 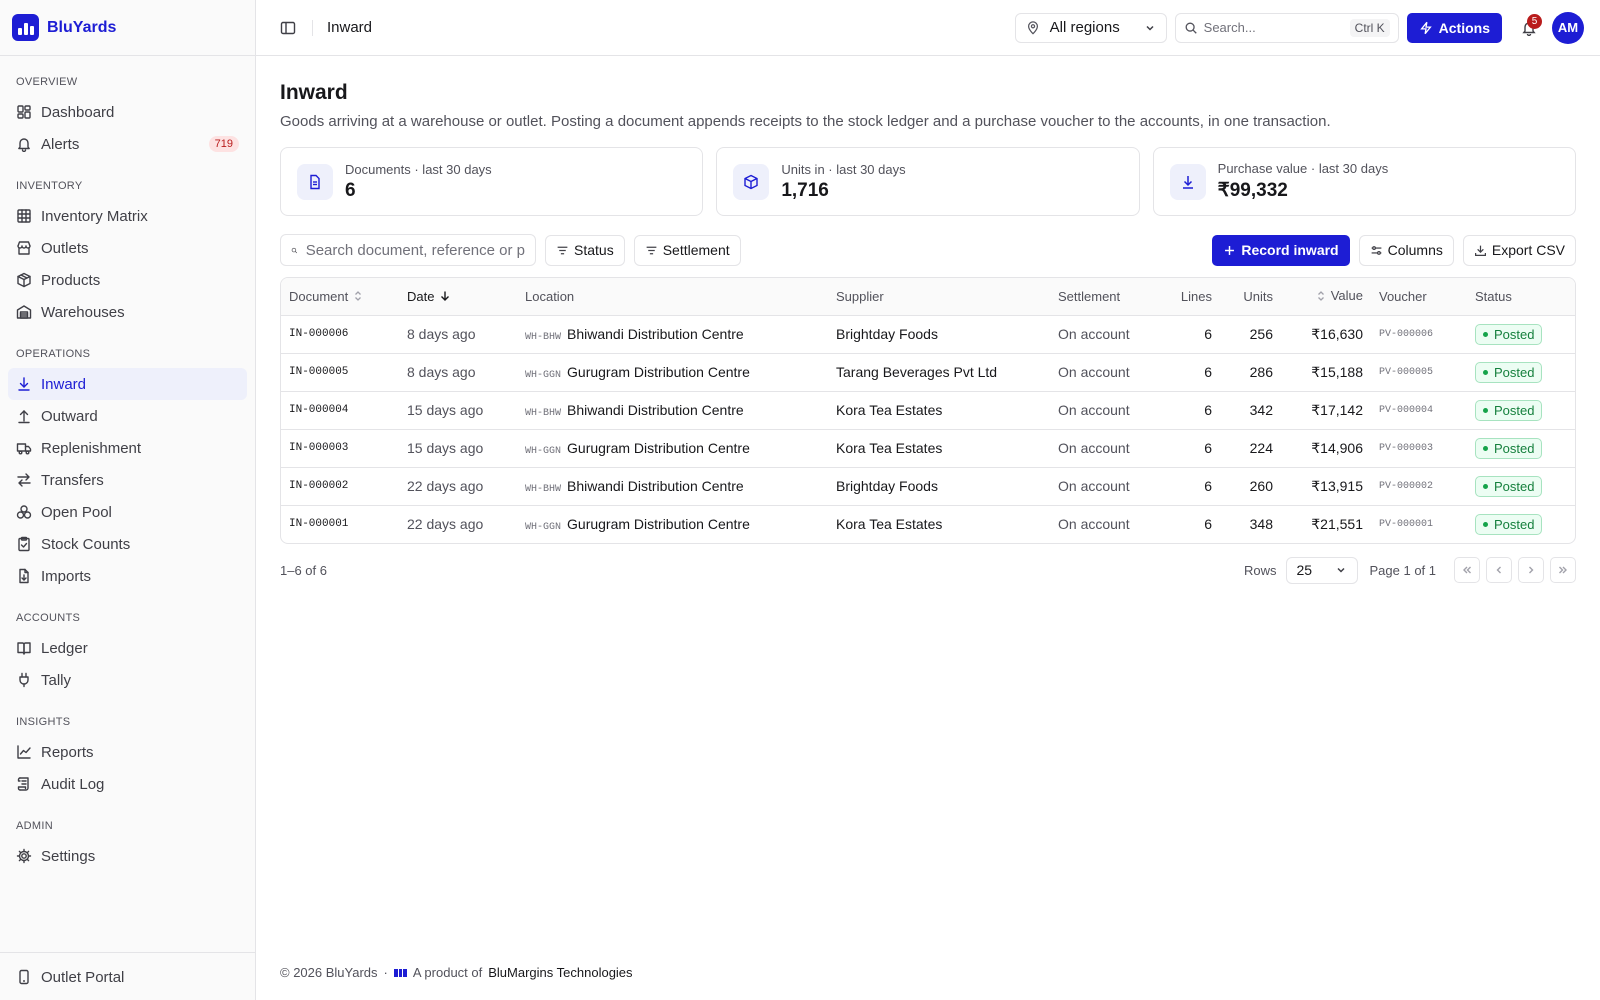 What do you see at coordinates (1150, 28) in the screenshot?
I see `chevron-down-icon` at bounding box center [1150, 28].